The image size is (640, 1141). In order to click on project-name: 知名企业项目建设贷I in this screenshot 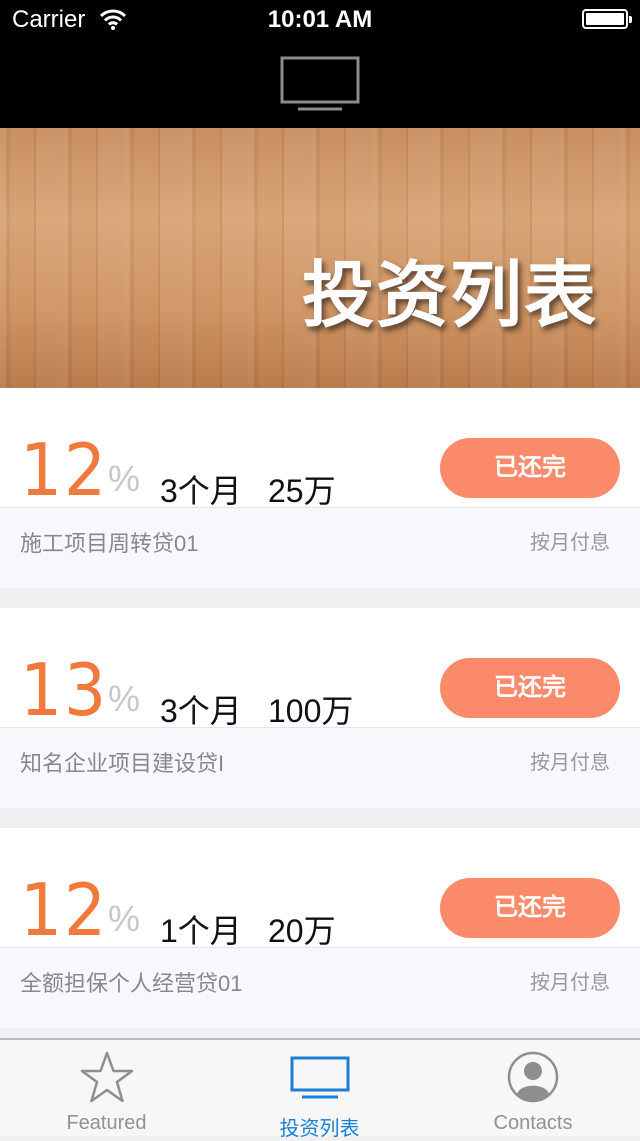, I will do `click(122, 763)`.